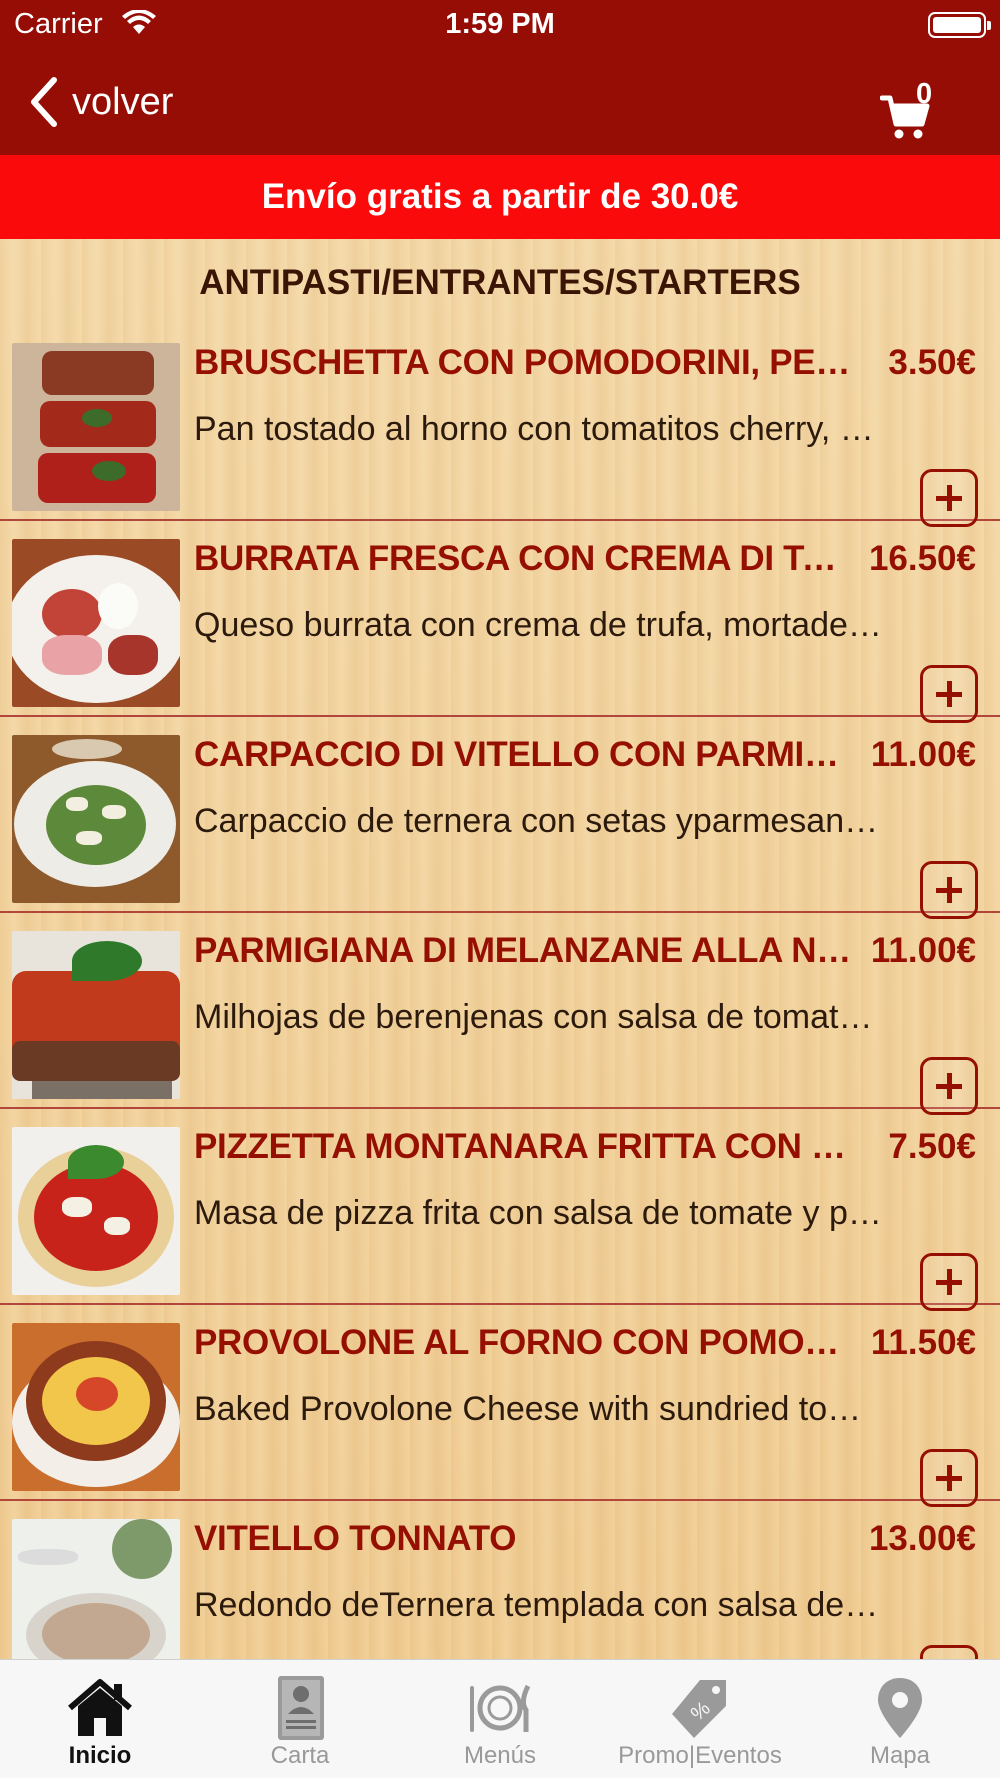 This screenshot has height=1778, width=1000. I want to click on tab-mapa: Mapa, so click(900, 1719).